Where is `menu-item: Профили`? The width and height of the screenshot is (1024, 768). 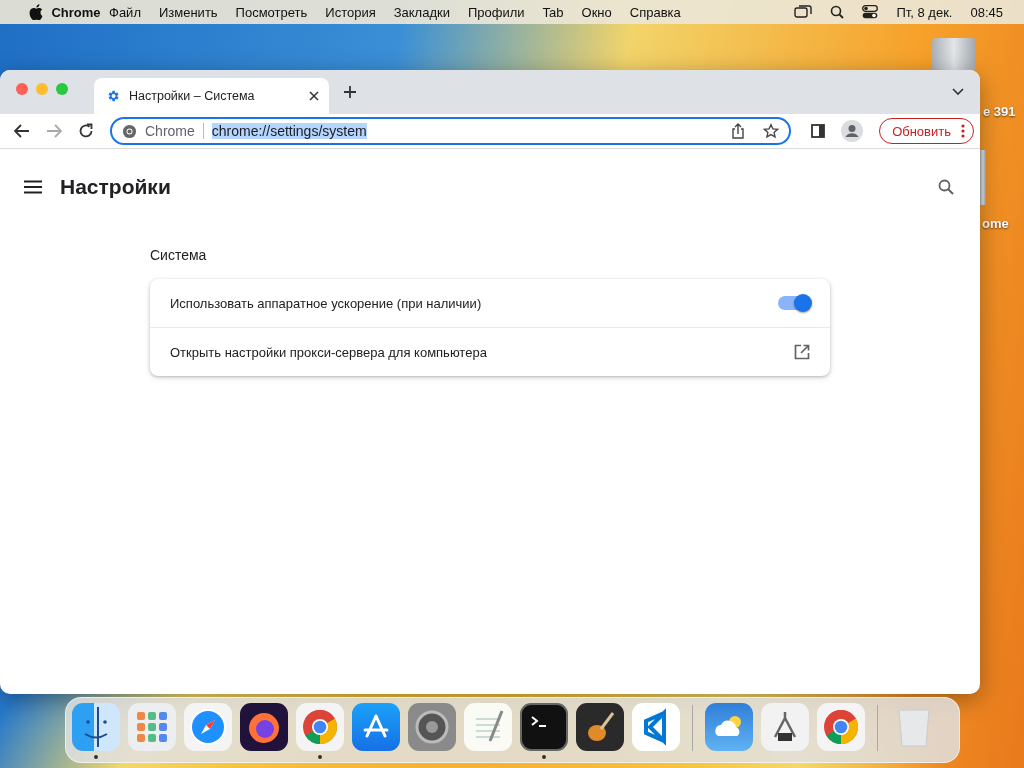 menu-item: Профили is located at coordinates (496, 12).